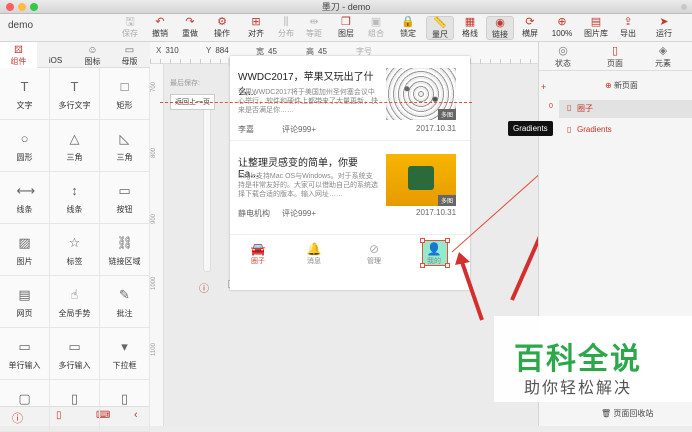  I want to click on arrow-head, so click(462, 258).